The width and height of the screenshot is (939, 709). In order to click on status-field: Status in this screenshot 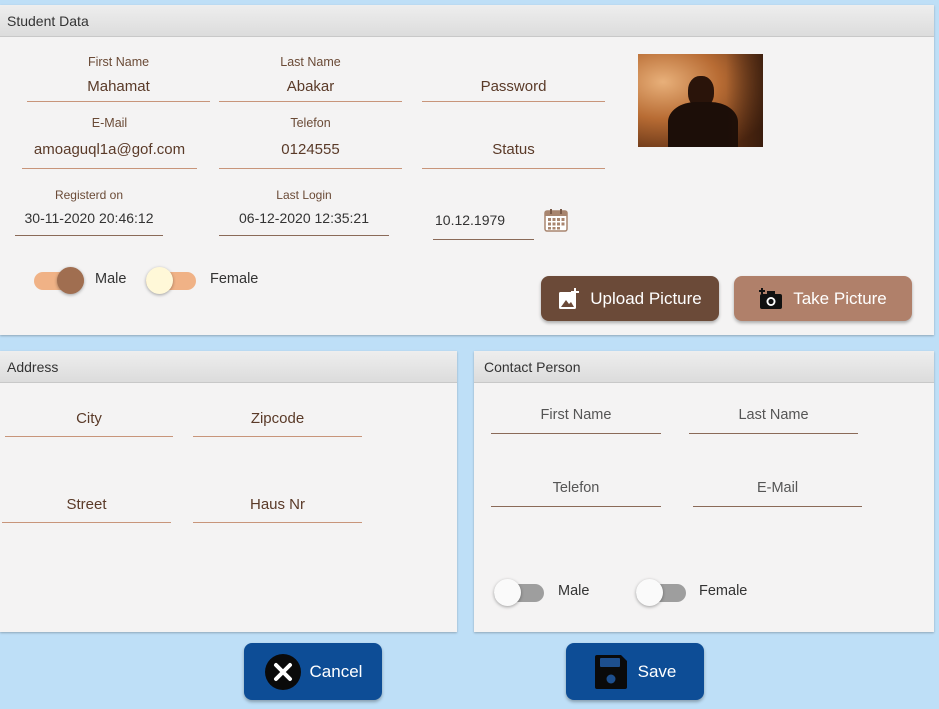, I will do `click(513, 142)`.